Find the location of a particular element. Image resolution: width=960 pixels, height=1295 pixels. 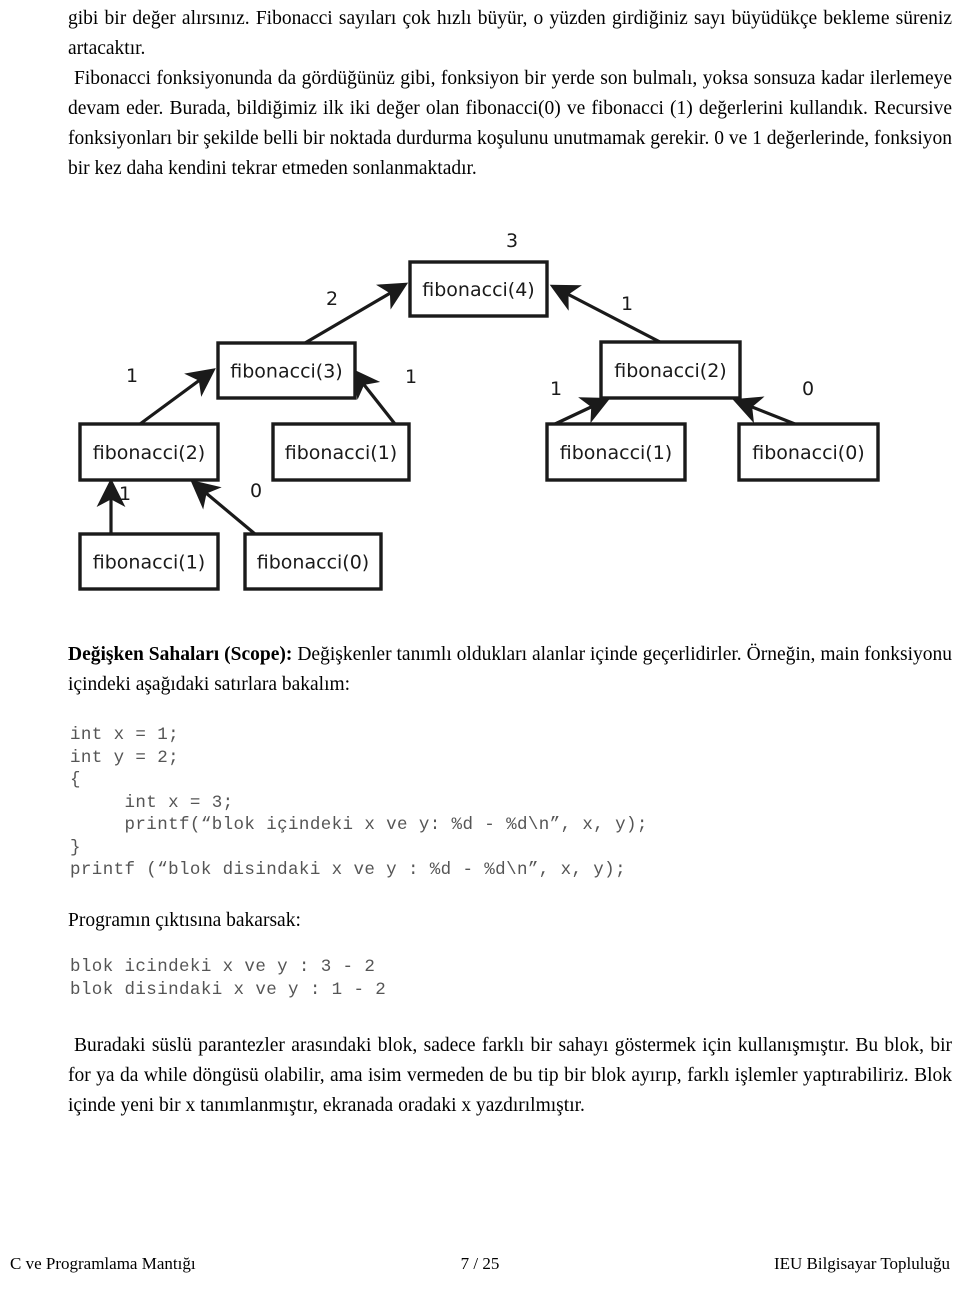

call-node-label: fibonacci(4) is located at coordinates (478, 290).